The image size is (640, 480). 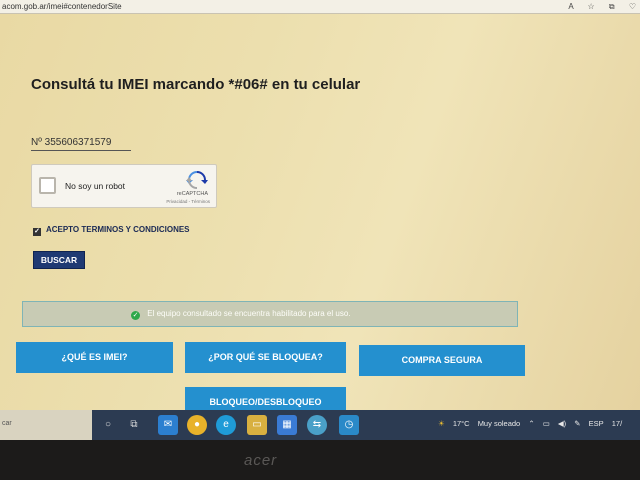 I want to click on search-button: BUSCAR, so click(x=59, y=260).